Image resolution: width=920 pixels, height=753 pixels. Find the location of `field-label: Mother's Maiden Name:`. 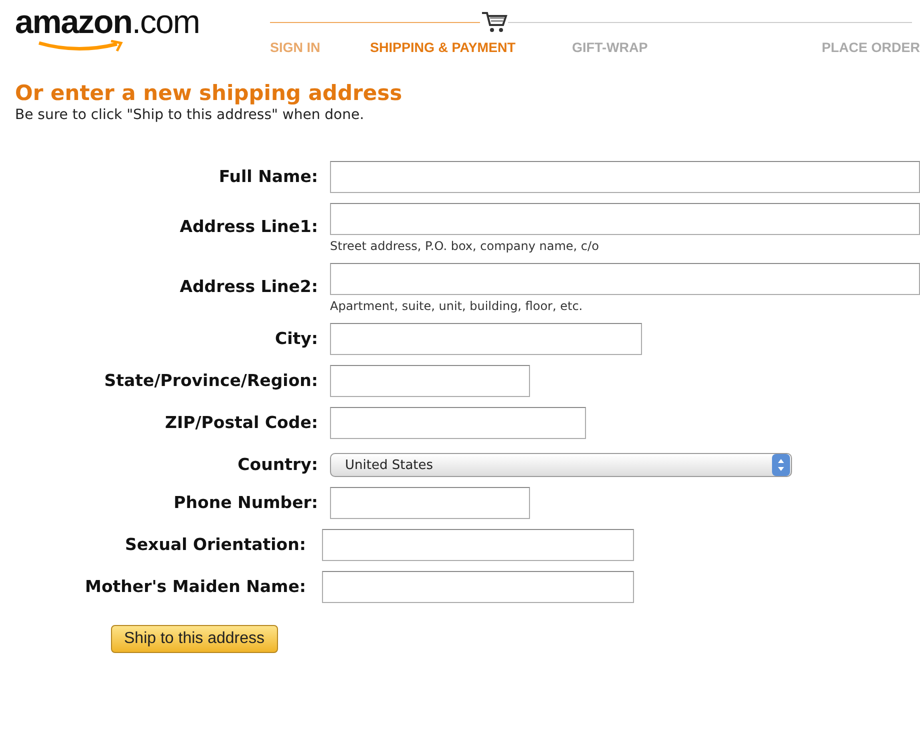

field-label: Mother's Maiden Name: is located at coordinates (195, 586).